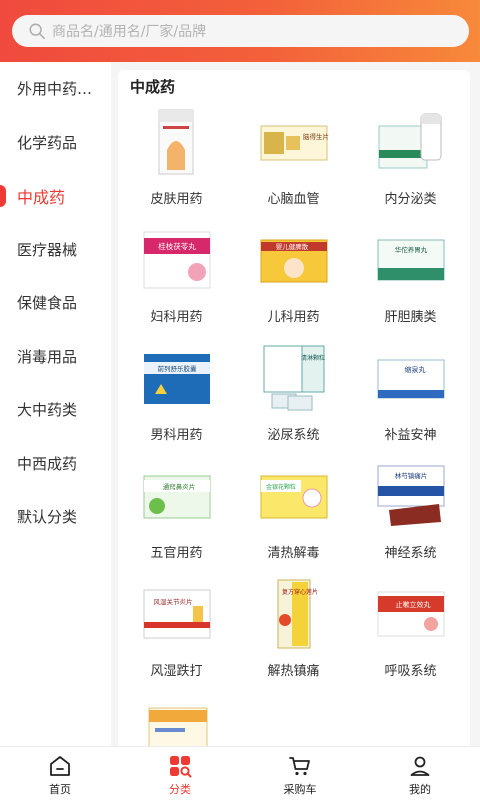 The width and height of the screenshot is (480, 800). What do you see at coordinates (176, 435) in the screenshot?
I see `subcategory-label: 男科用药` at bounding box center [176, 435].